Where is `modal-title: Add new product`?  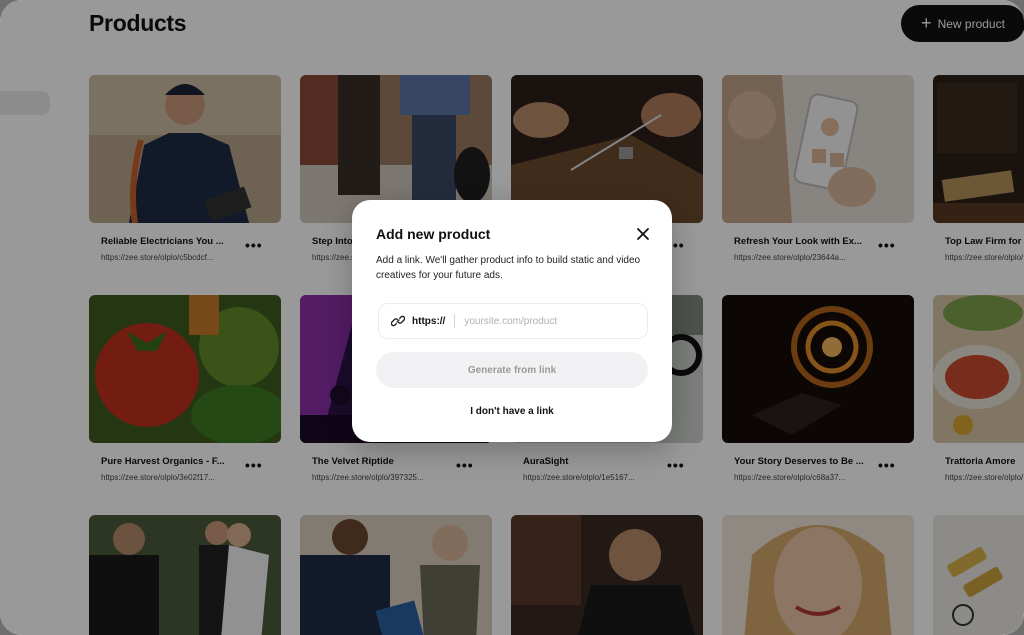
modal-title: Add new product is located at coordinates (433, 234).